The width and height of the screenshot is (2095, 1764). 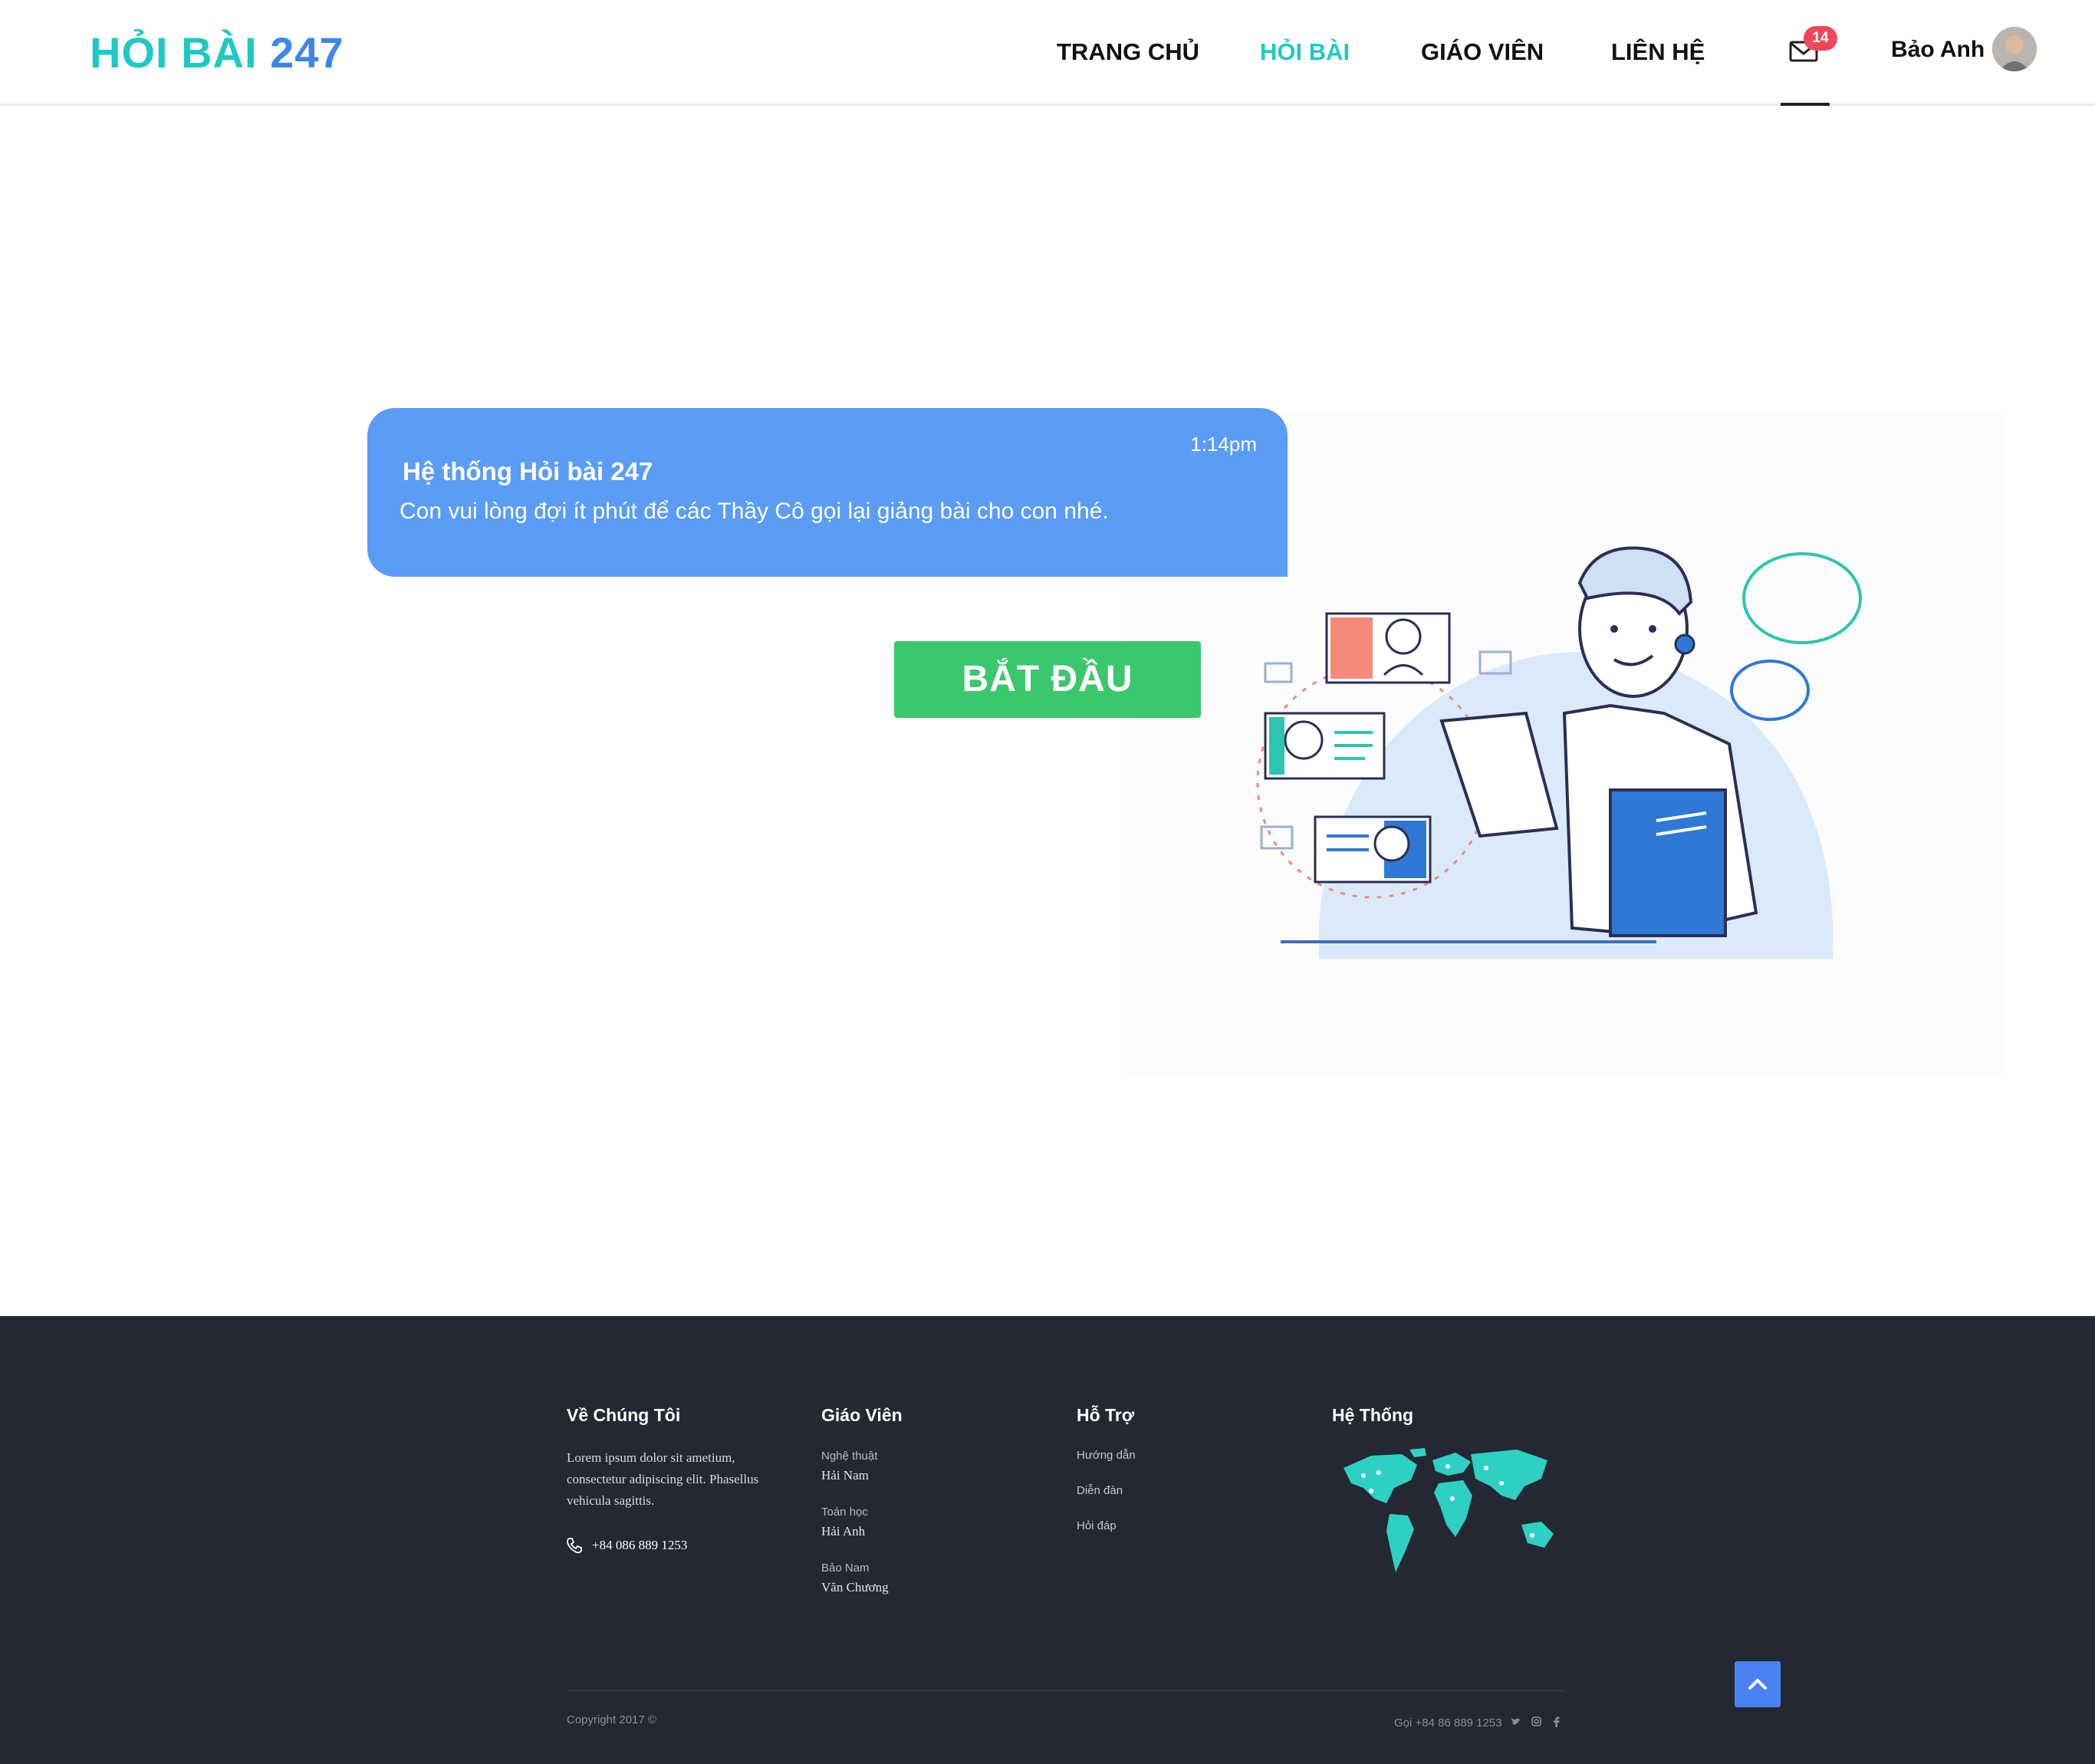 What do you see at coordinates (574, 1545) in the screenshot?
I see `phone-icon` at bounding box center [574, 1545].